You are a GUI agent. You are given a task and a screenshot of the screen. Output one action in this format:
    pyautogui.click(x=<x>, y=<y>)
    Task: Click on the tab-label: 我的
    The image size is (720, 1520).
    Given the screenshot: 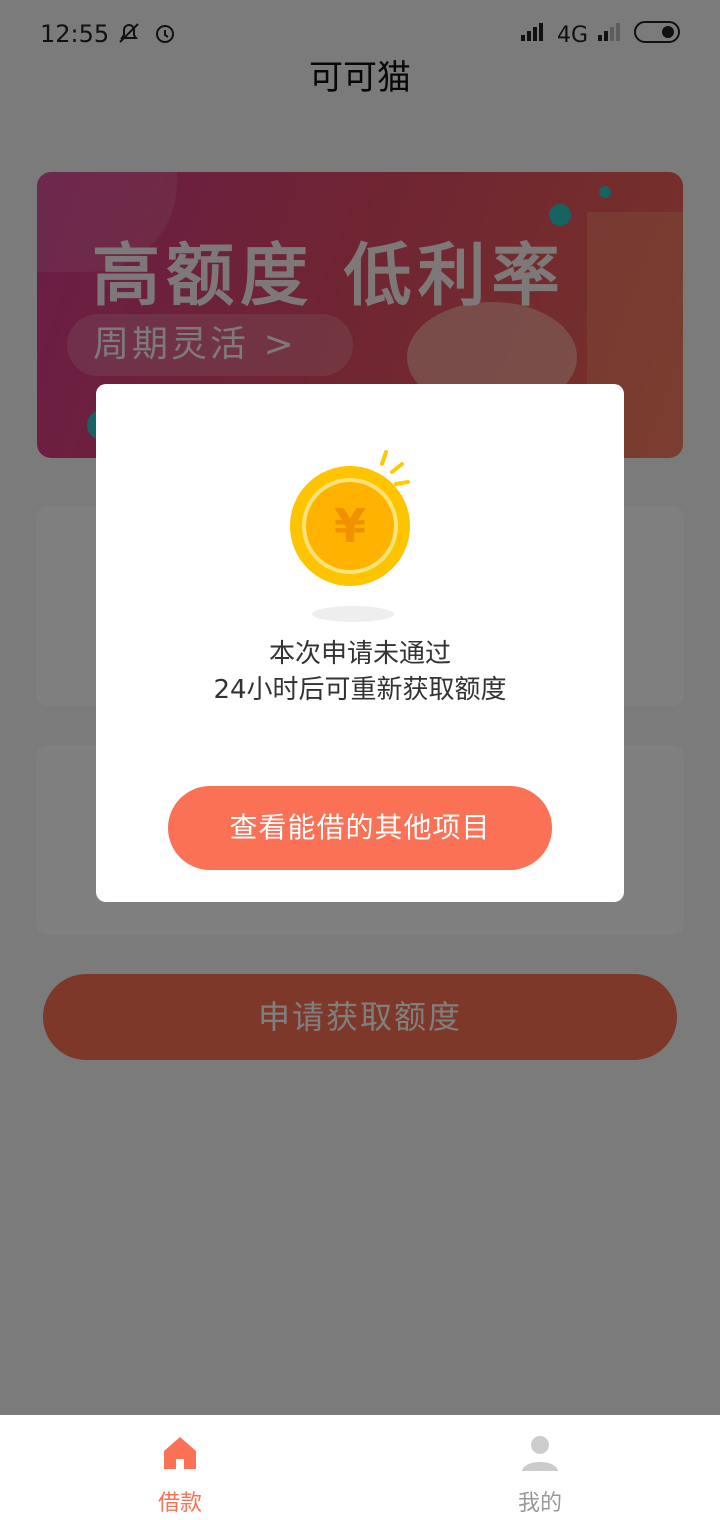 What is the action you would take?
    pyautogui.click(x=539, y=1503)
    